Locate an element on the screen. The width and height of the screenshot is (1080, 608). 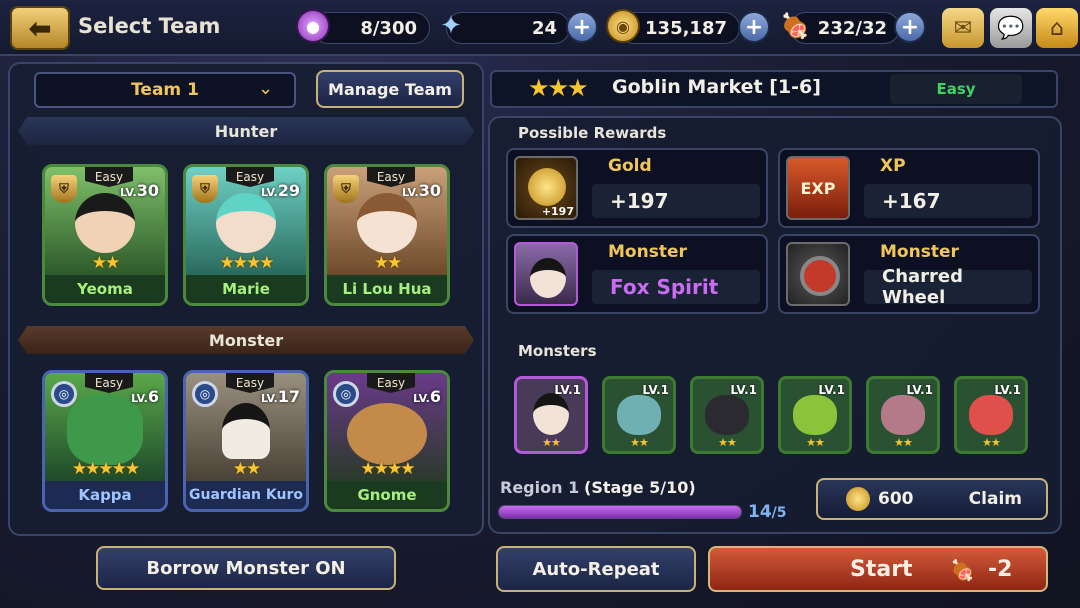
region-label: Region 1 is located at coordinates (540, 487).